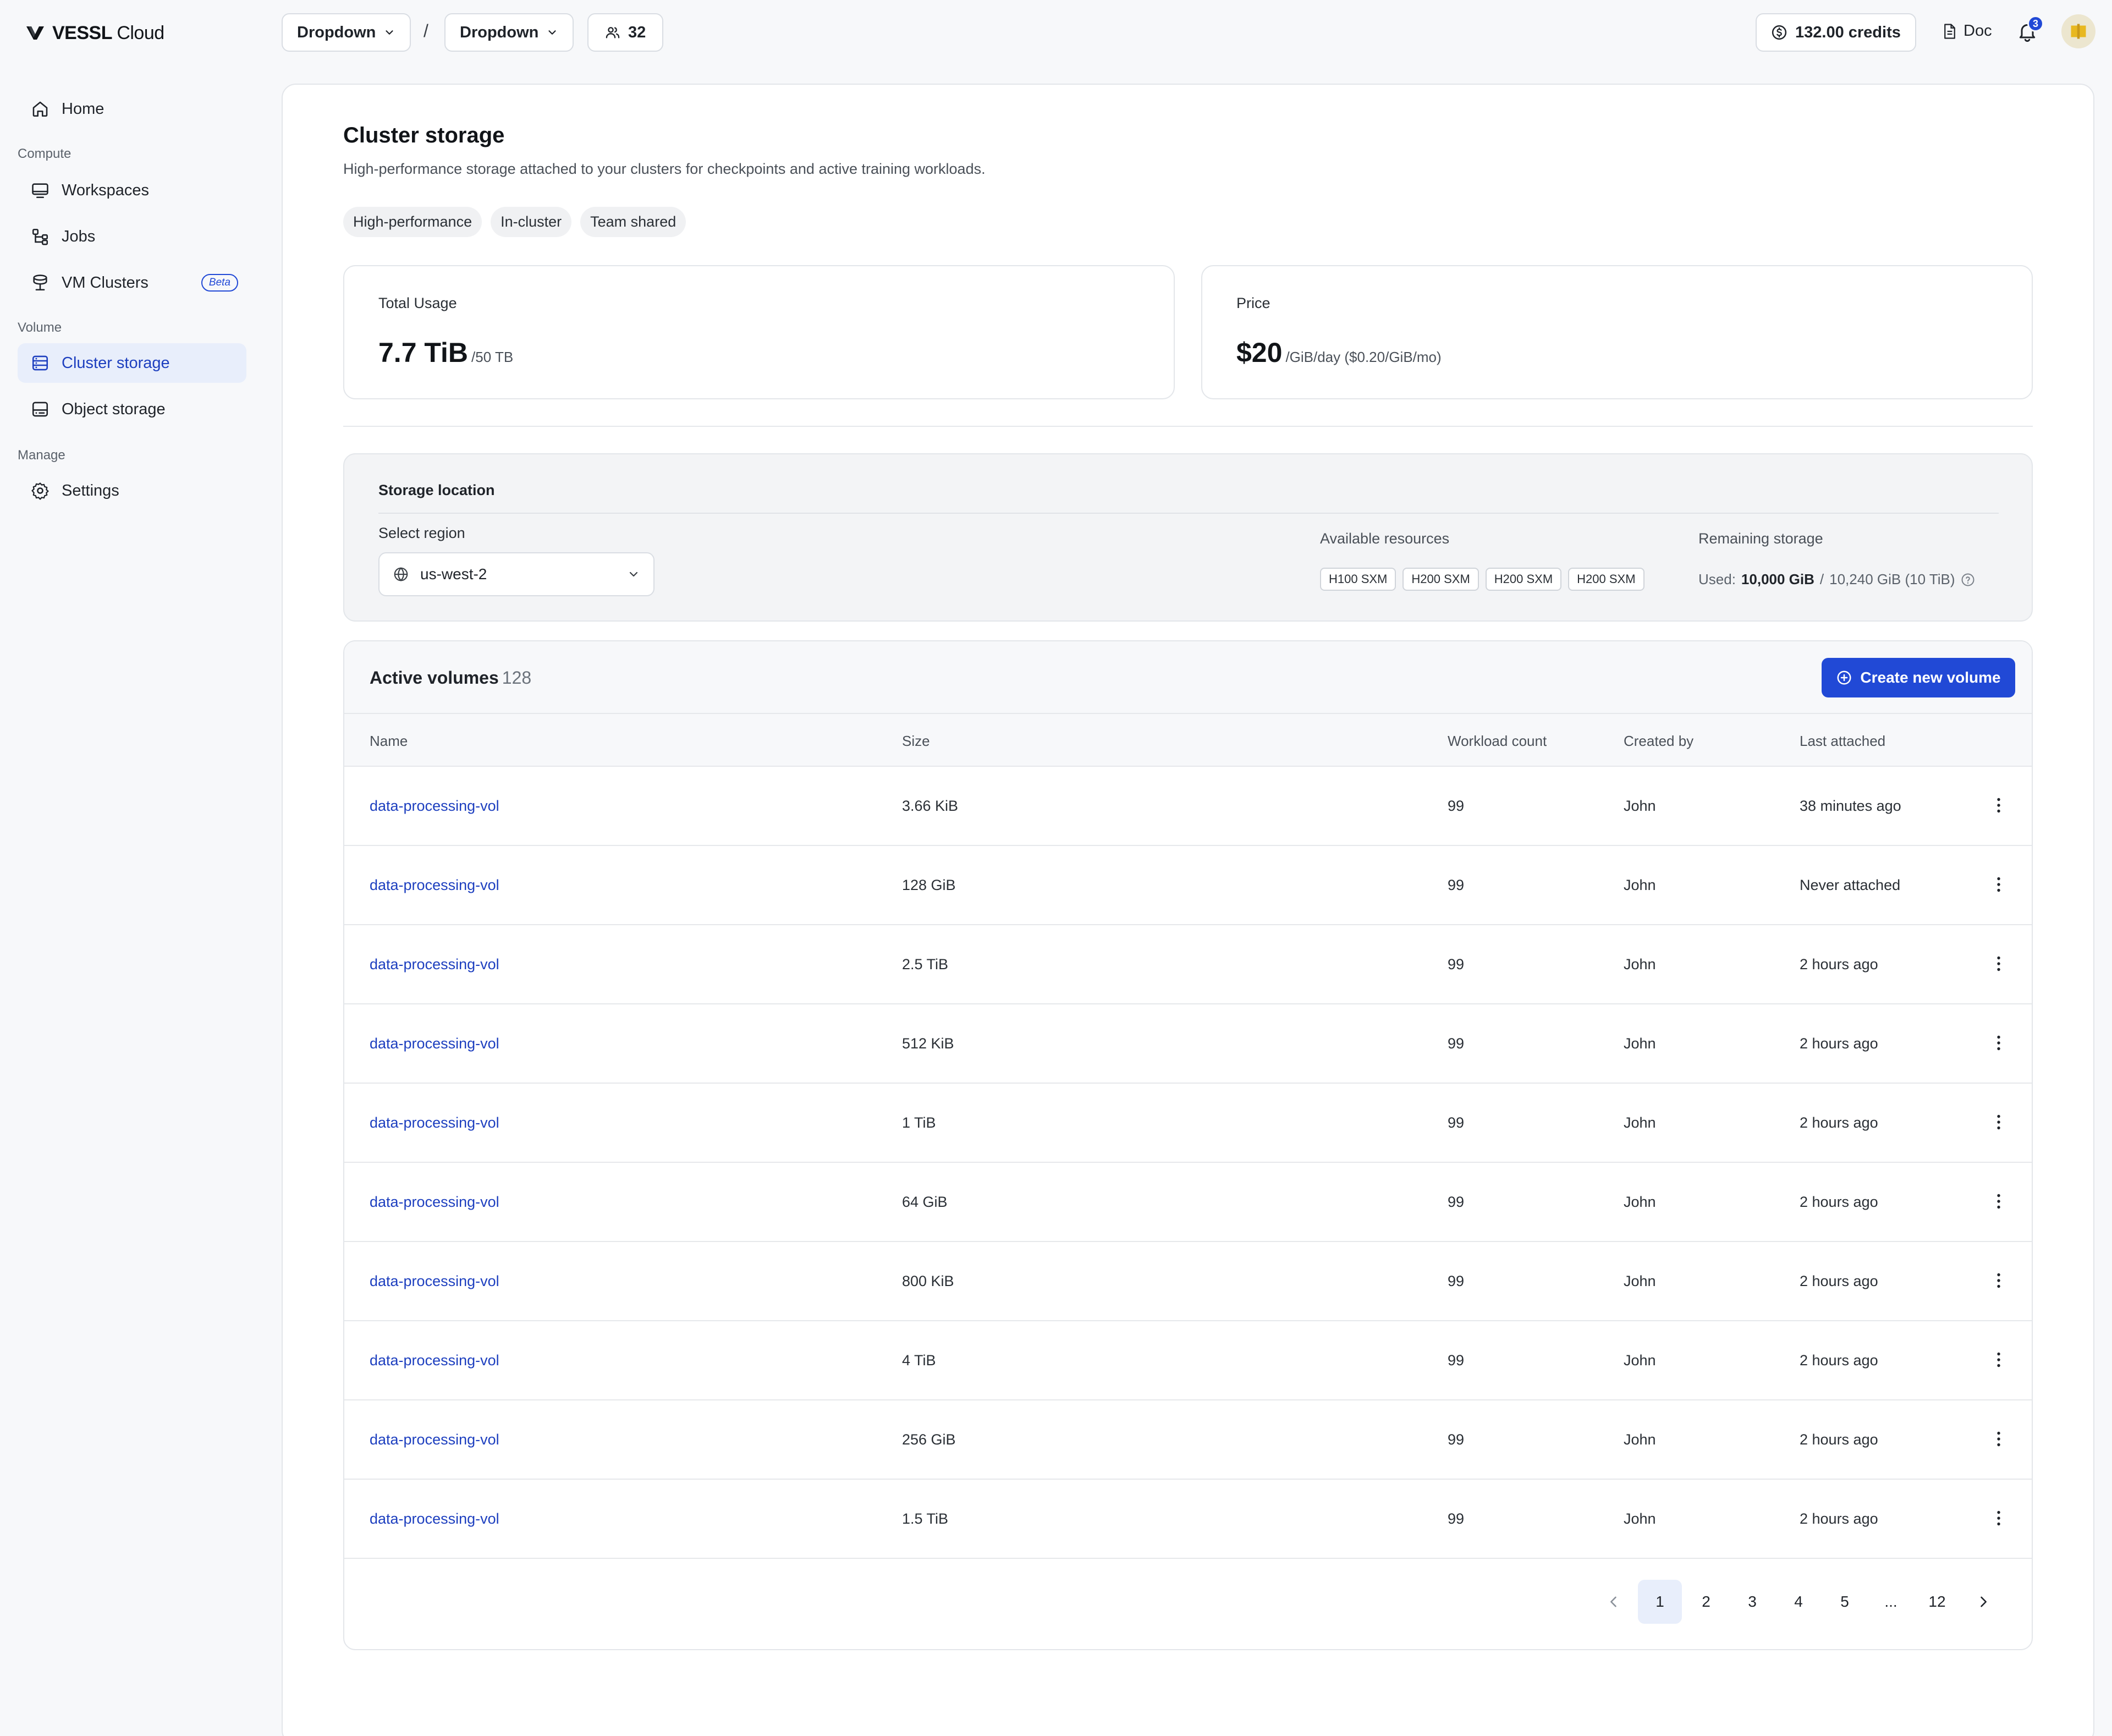  What do you see at coordinates (90, 490) in the screenshot?
I see `sidebar-item-label: Settings` at bounding box center [90, 490].